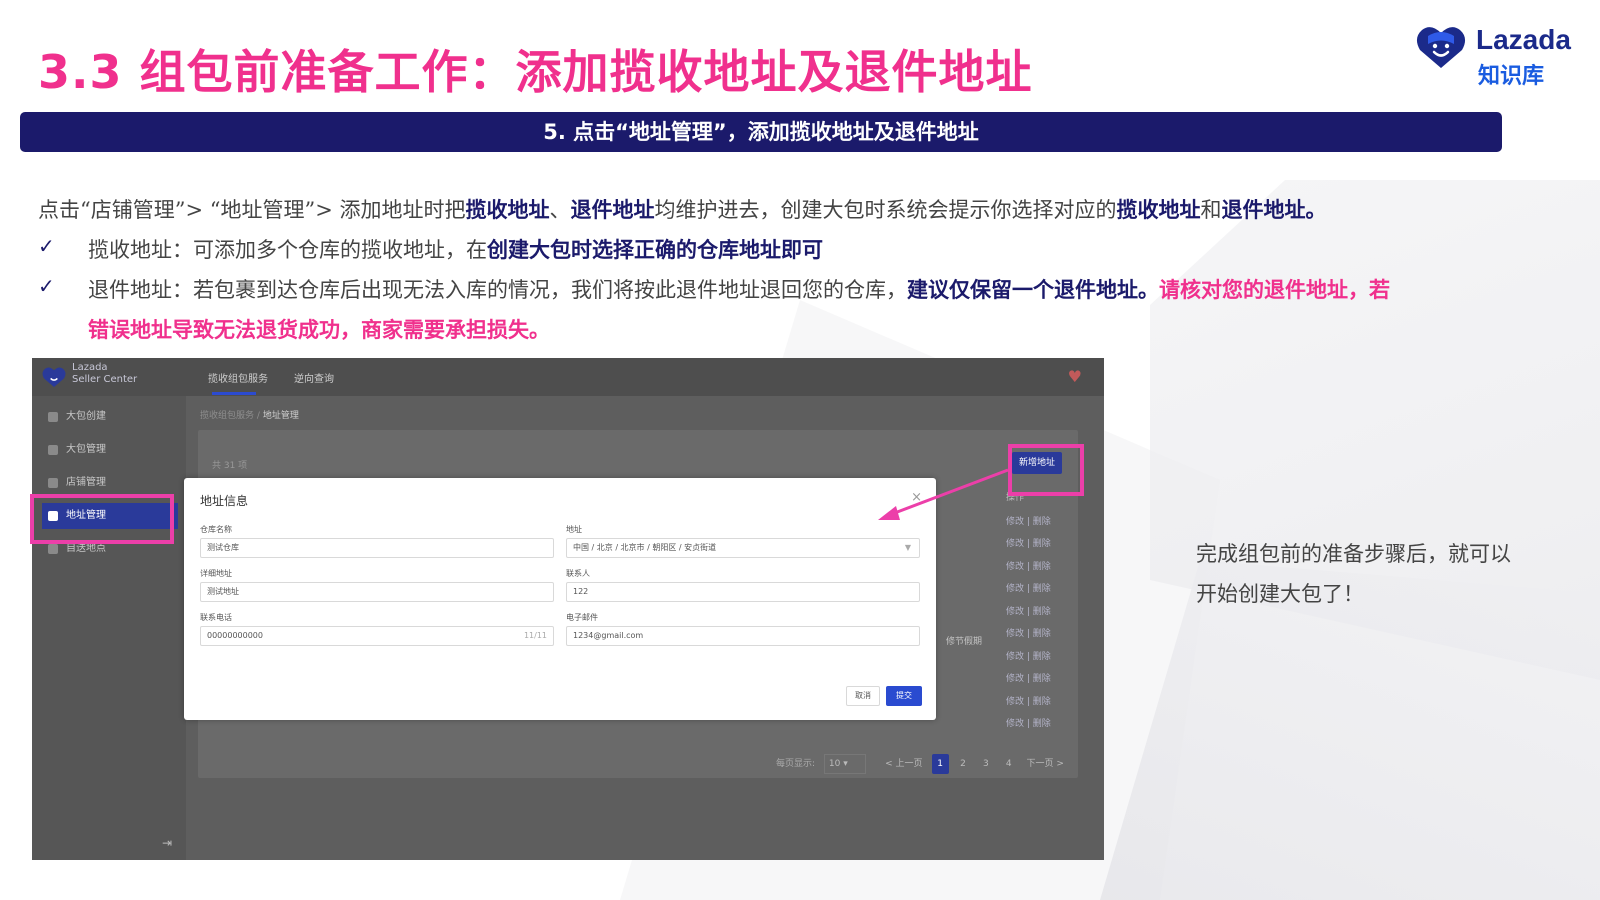 This screenshot has width=1600, height=900. What do you see at coordinates (216, 573) in the screenshot?
I see `detail-address-label: 详细地址` at bounding box center [216, 573].